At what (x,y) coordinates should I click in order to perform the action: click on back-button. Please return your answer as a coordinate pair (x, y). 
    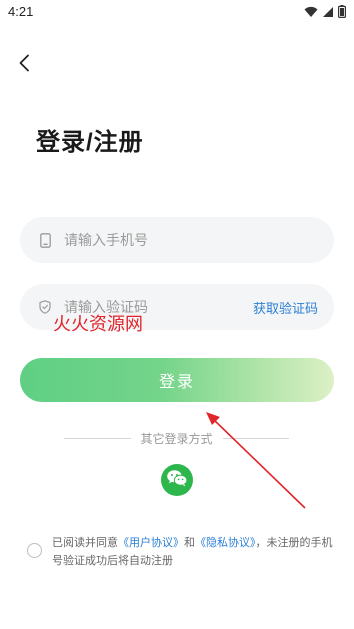
    Looking at the image, I should click on (24, 65).